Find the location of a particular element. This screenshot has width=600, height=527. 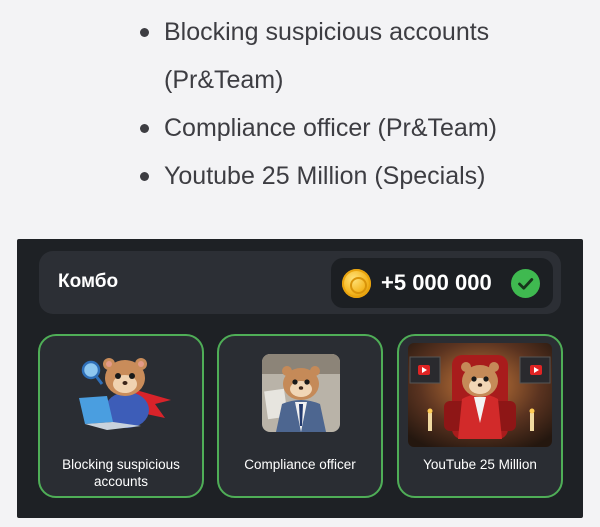

card-label: Blocking suspicious accounts is located at coordinates (121, 473).